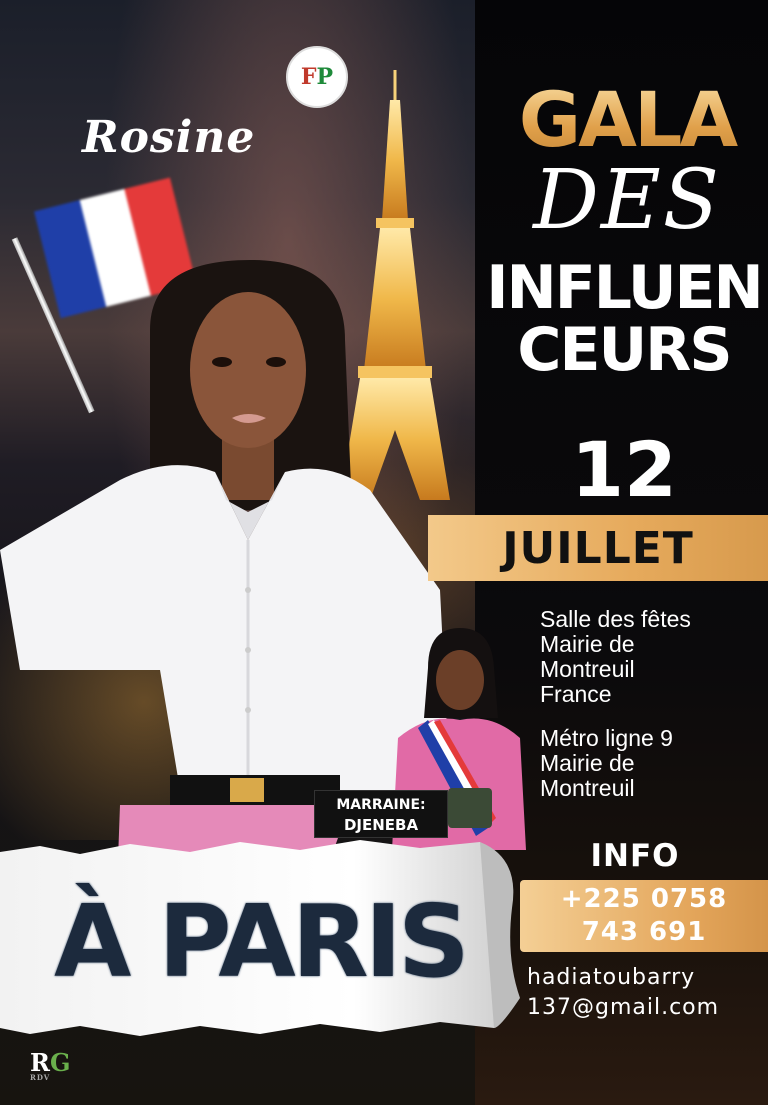 This screenshot has height=1105, width=768. Describe the element at coordinates (576, 694) in the screenshot. I see `venue-line: France` at that location.